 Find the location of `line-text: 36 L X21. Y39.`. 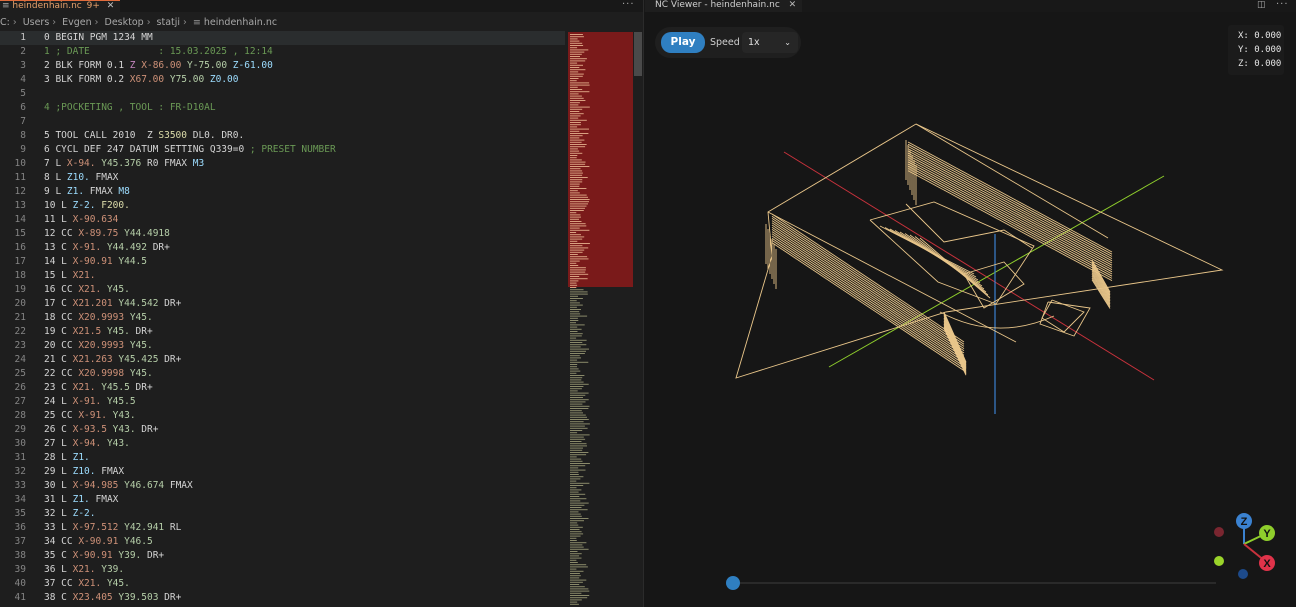

line-text: 36 L X21. Y39. is located at coordinates (84, 570).